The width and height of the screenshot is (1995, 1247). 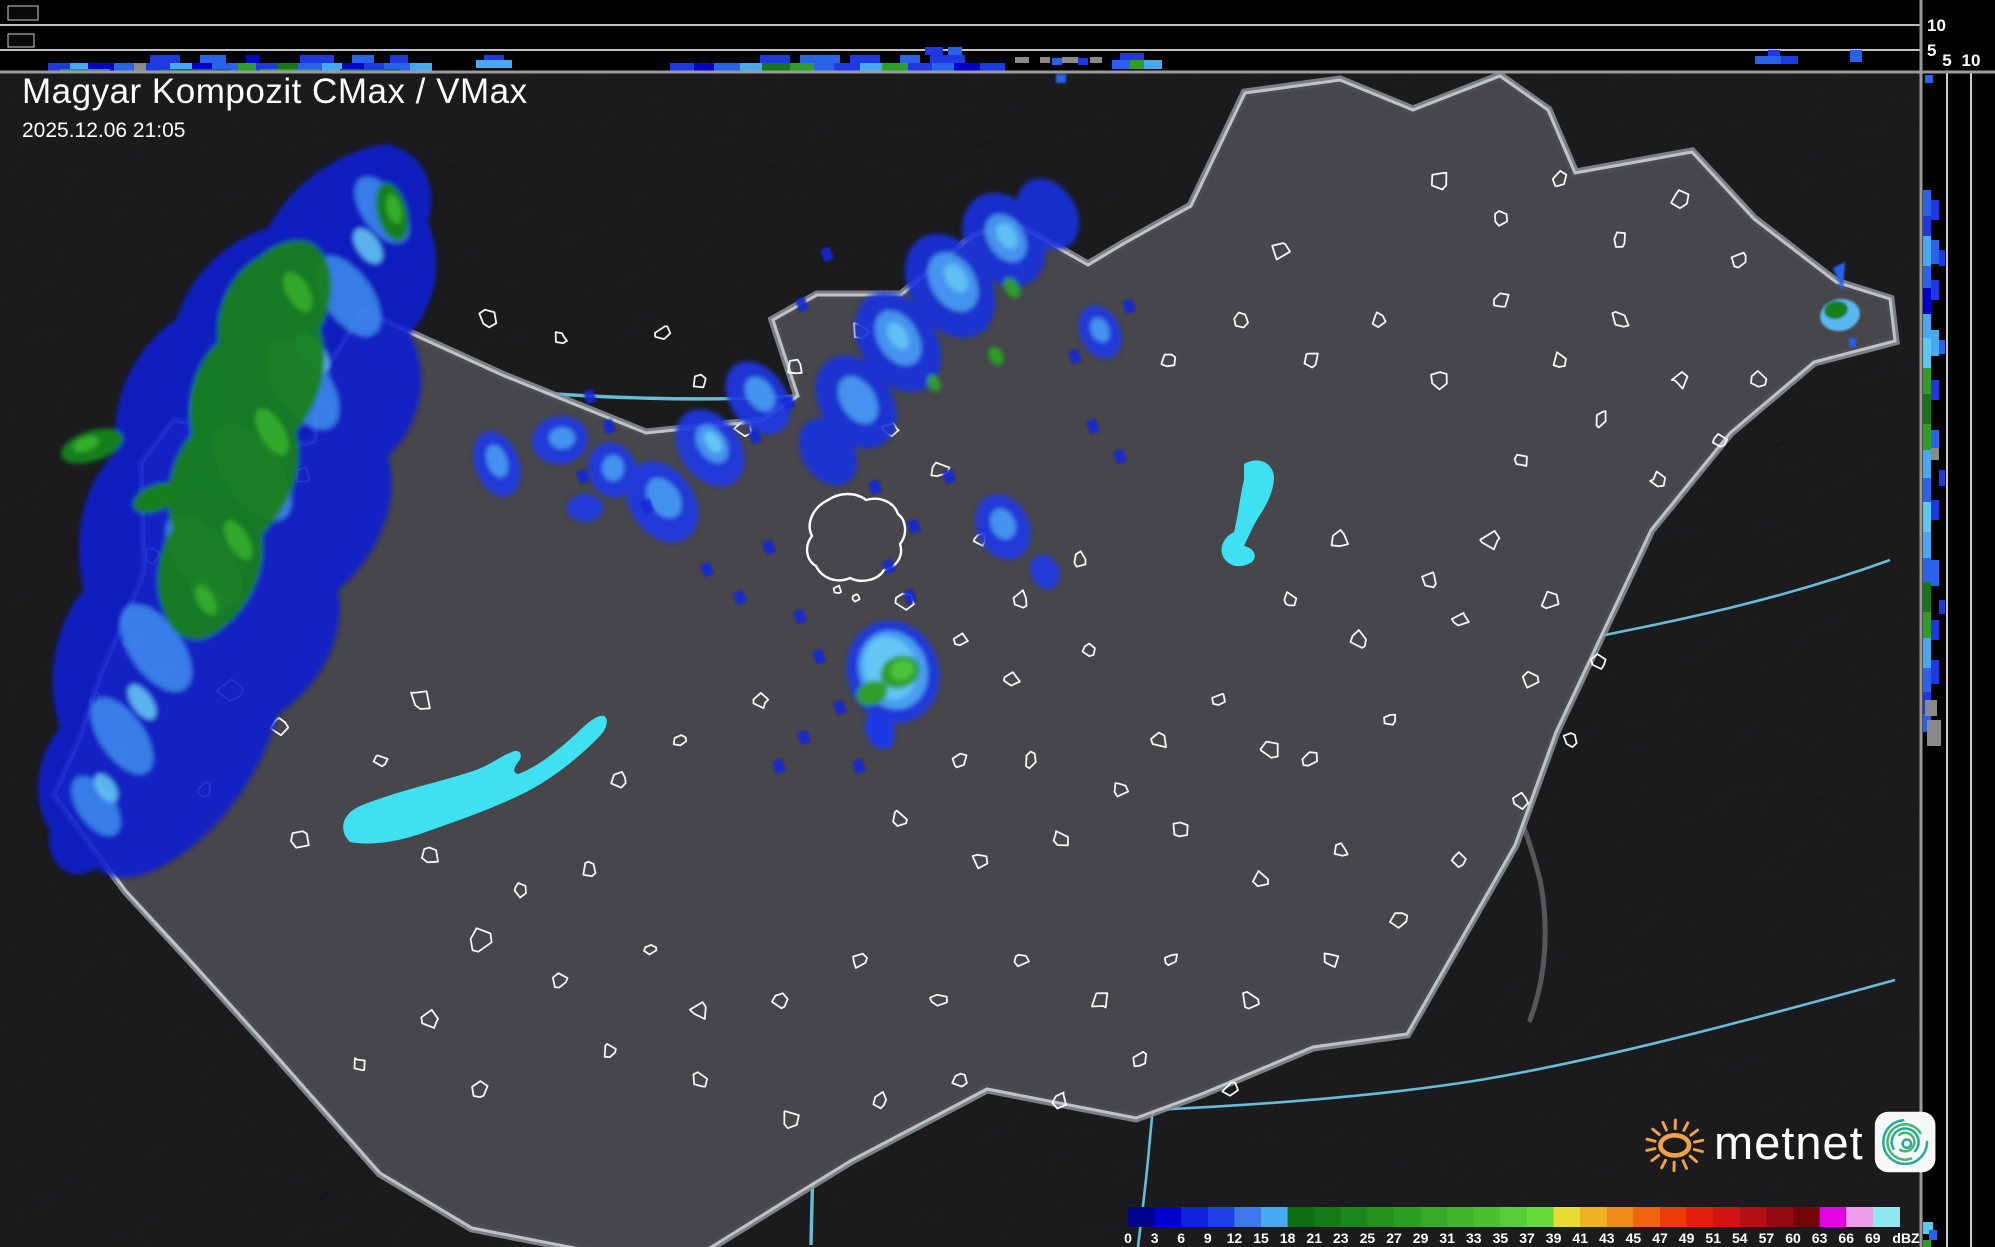 I want to click on scale-tick-label: 57, so click(x=1767, y=1238).